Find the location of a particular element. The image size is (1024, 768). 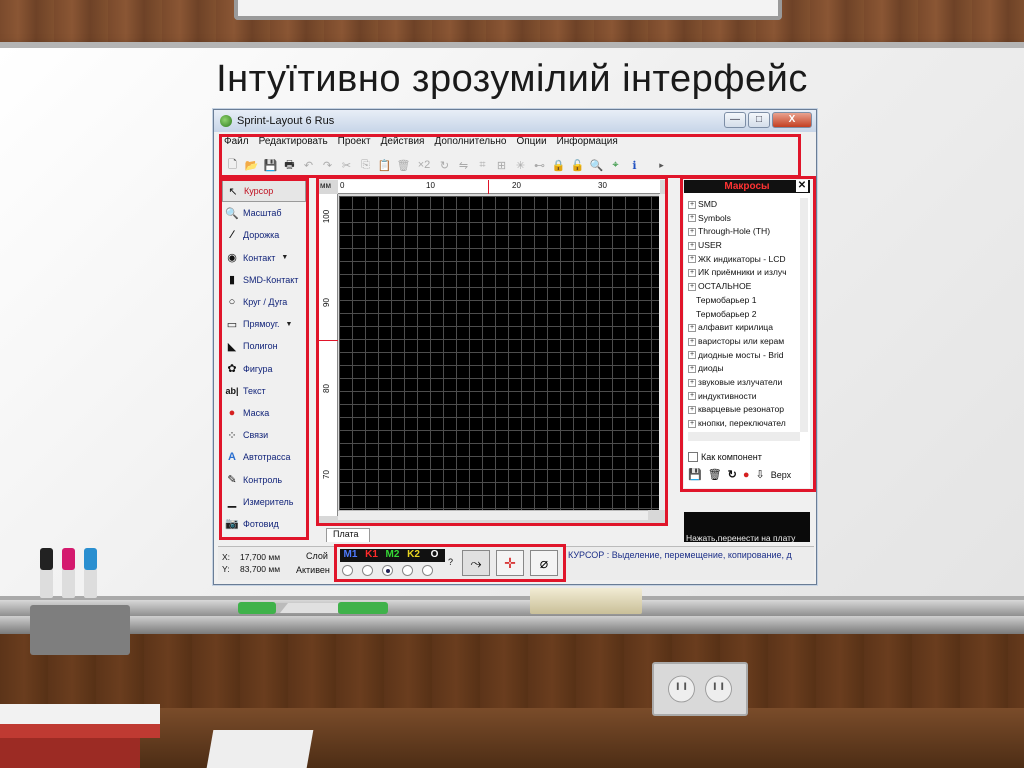

tool-measure: ▁ Измеритель is located at coordinates (264, 502).